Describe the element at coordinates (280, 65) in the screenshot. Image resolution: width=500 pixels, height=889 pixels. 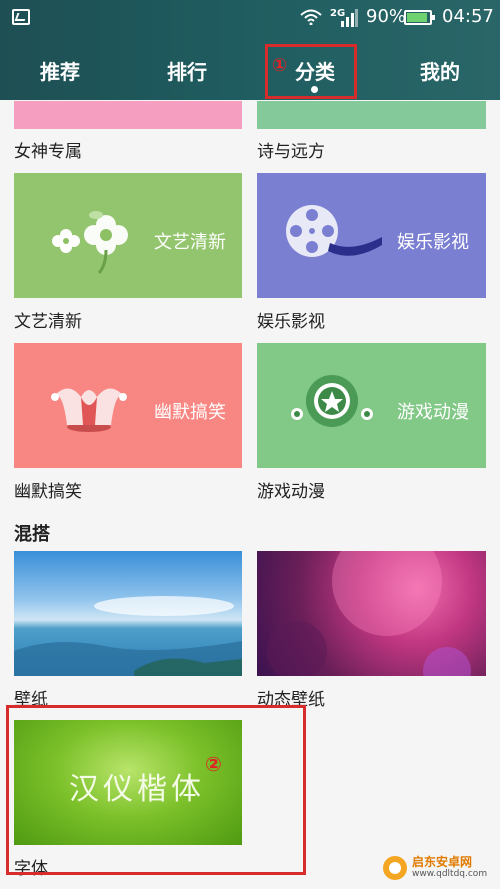
I see `annotation-one: ①` at that location.